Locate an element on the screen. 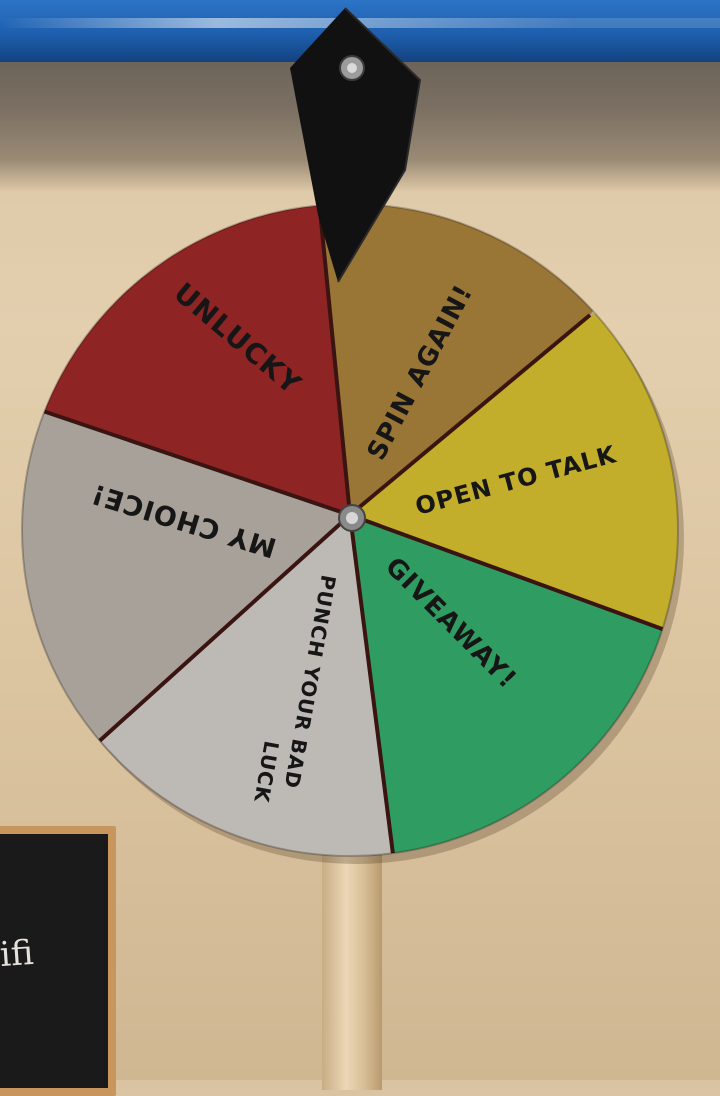  center-bolt is located at coordinates (352, 518).